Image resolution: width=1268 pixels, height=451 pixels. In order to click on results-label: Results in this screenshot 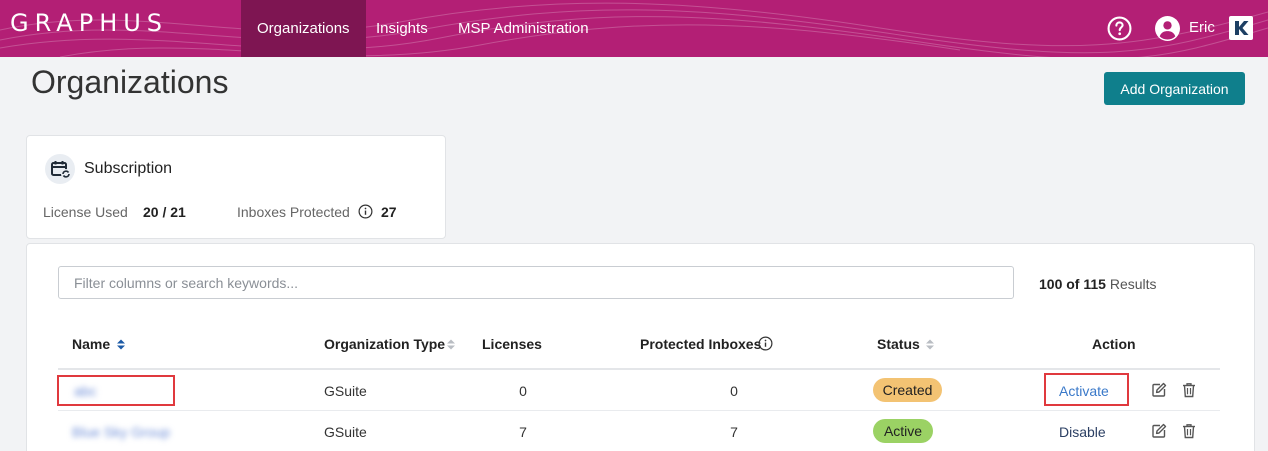, I will do `click(1133, 284)`.